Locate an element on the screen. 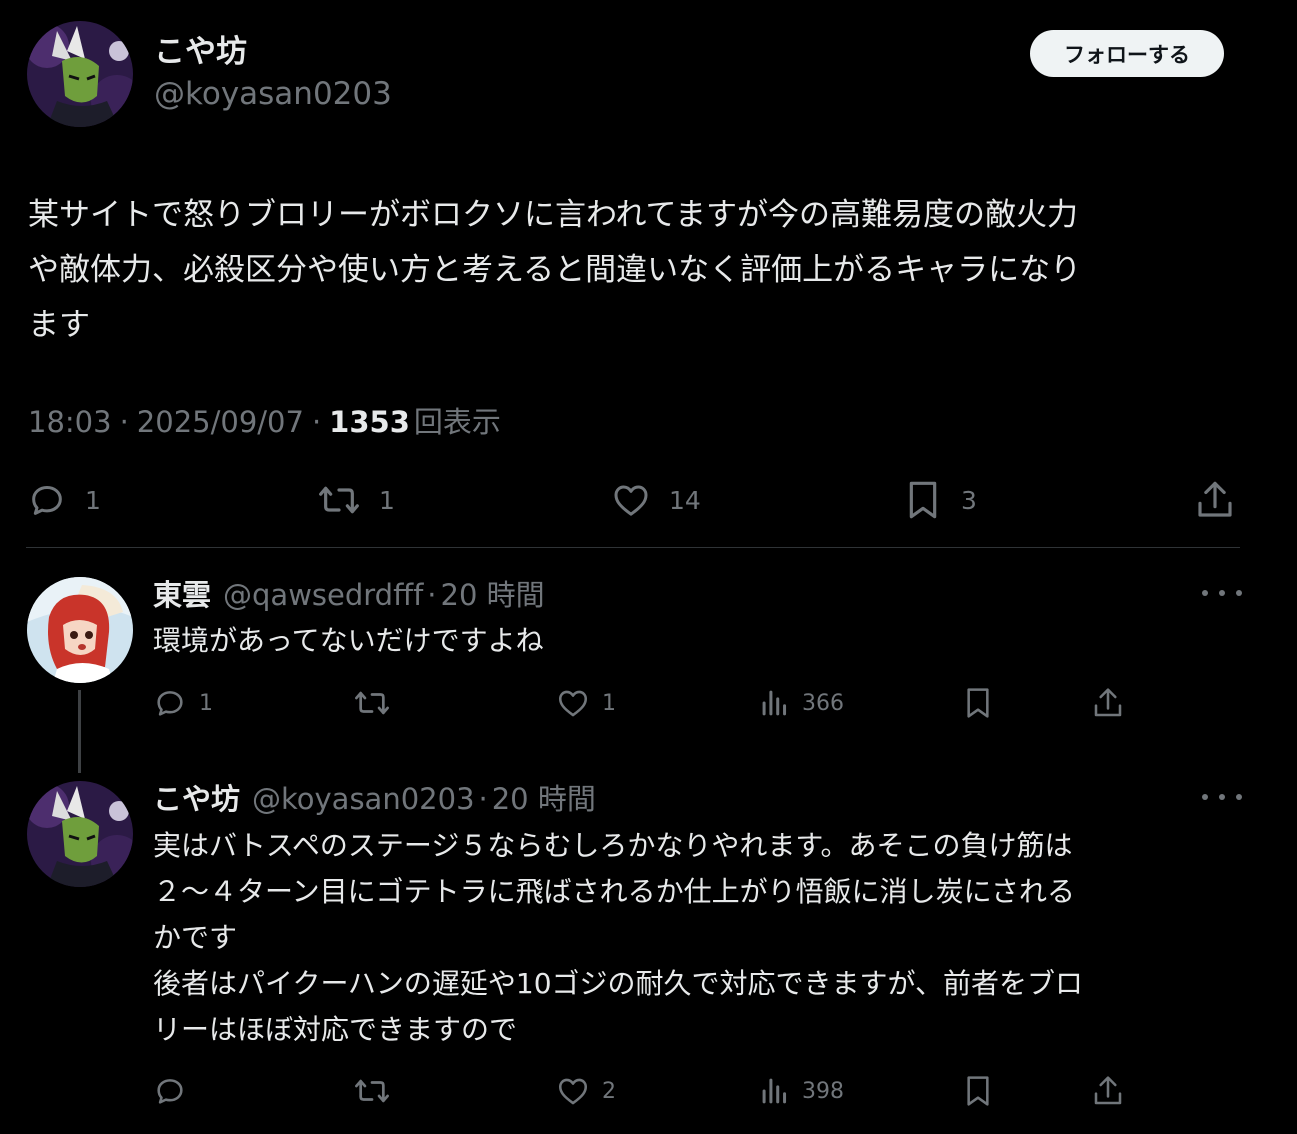 Image resolution: width=1297 pixels, height=1134 pixels. reply-author-name: こや坊 is located at coordinates (196, 797).